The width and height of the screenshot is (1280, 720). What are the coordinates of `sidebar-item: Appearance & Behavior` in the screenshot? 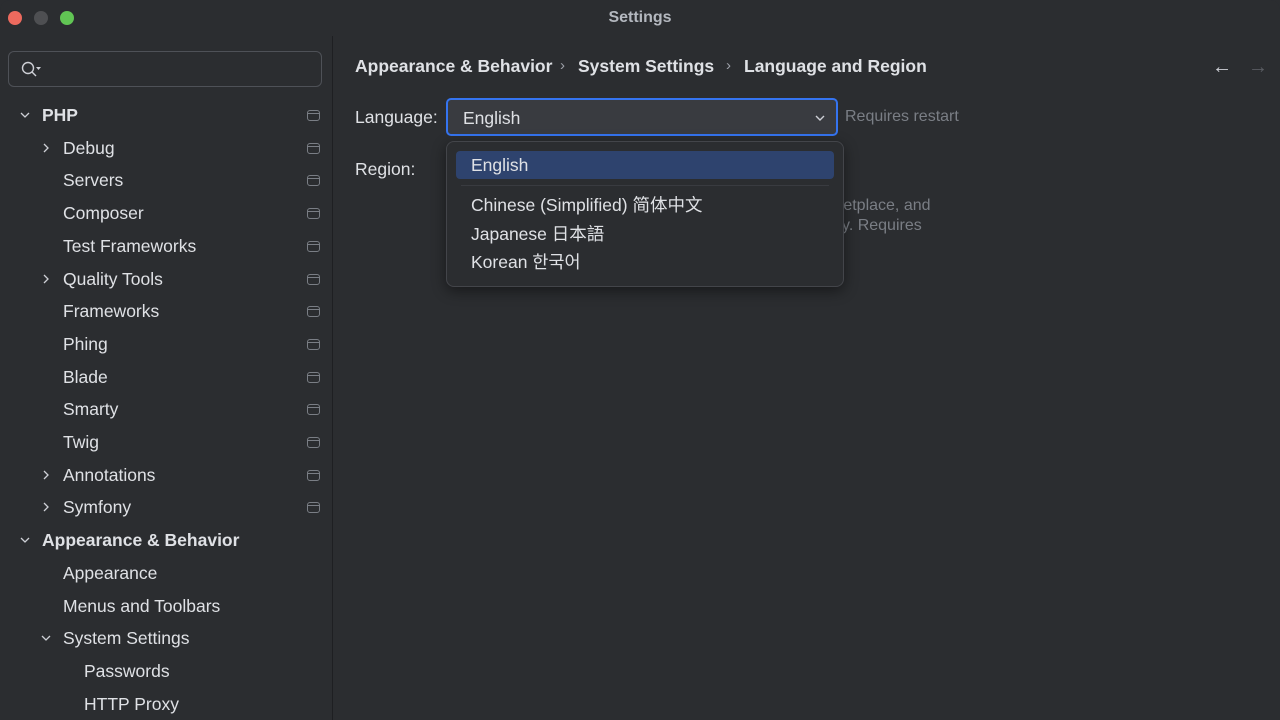 It's located at (166, 540).